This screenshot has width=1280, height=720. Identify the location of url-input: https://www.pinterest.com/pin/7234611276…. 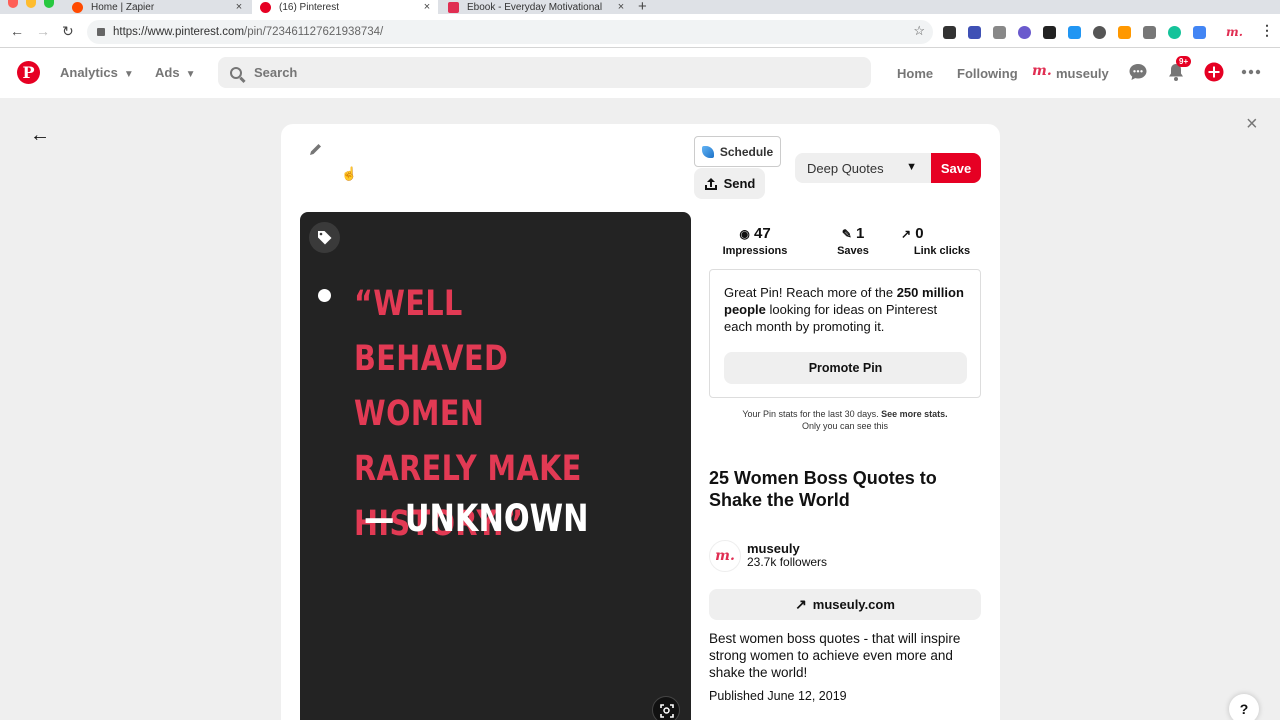
(510, 32).